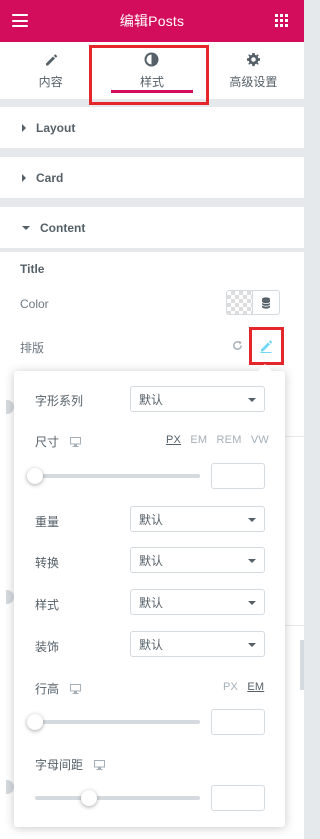 The image size is (320, 839). What do you see at coordinates (151, 519) in the screenshot?
I see `weight-value: 默认` at bounding box center [151, 519].